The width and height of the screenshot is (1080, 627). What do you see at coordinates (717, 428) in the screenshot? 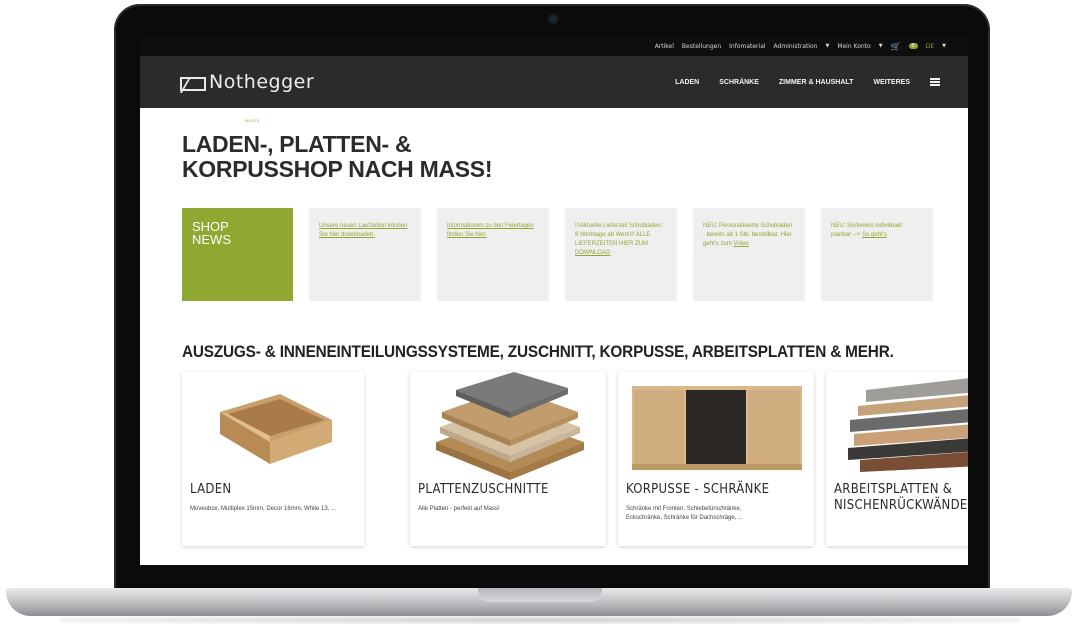
I see `cabinet-image` at bounding box center [717, 428].